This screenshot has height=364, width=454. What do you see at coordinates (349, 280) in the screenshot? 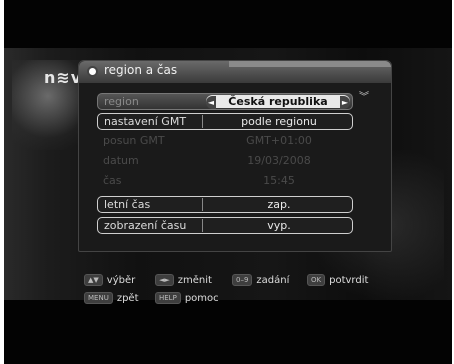
I see `legend-confirm-label: potvrdit` at bounding box center [349, 280].